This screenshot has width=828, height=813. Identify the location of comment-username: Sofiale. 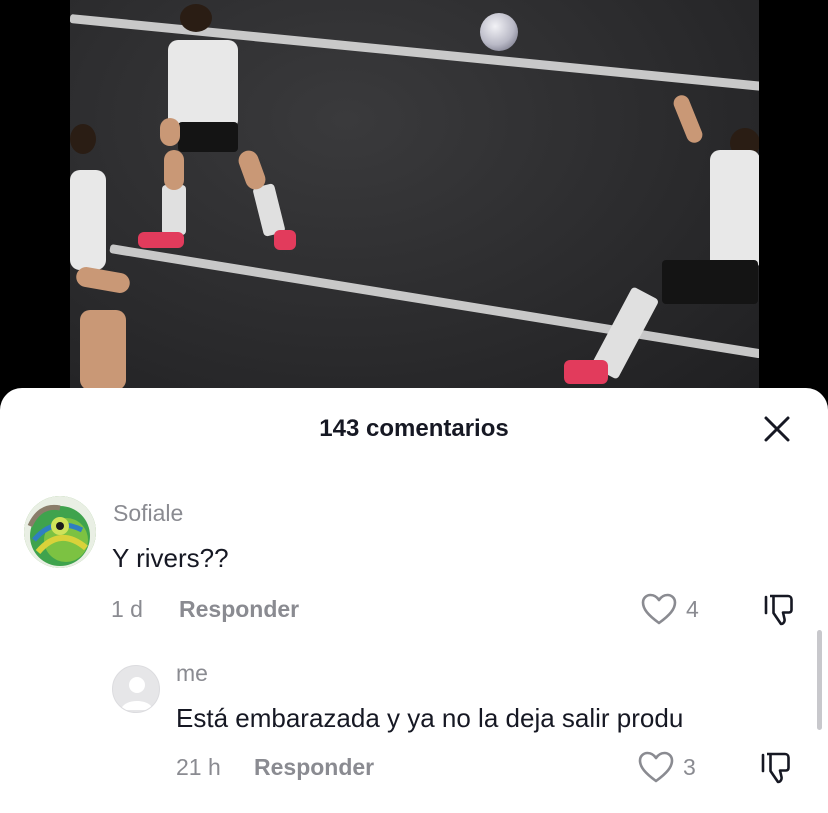
(148, 513).